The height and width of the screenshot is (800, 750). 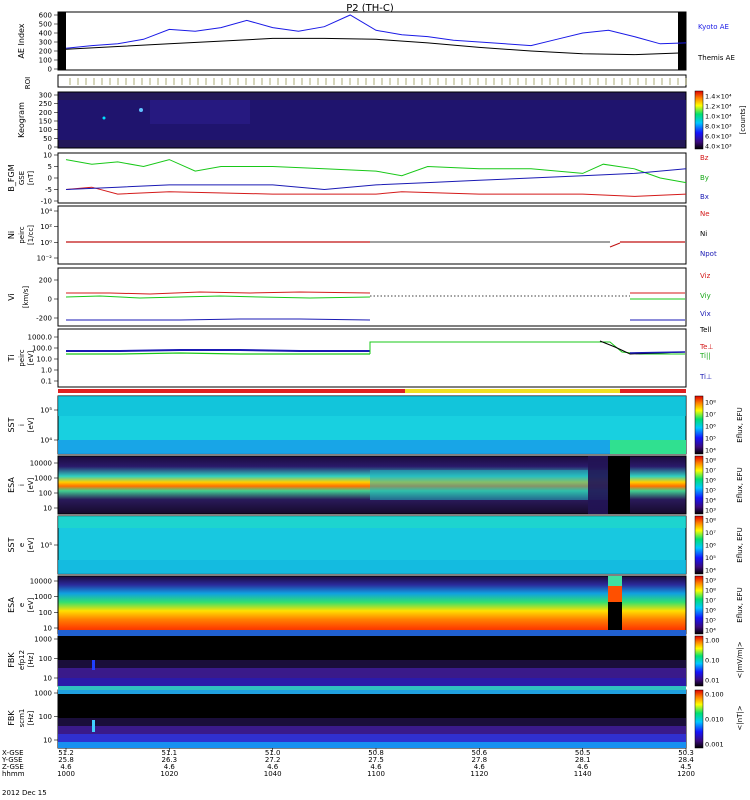 What do you see at coordinates (710, 621) in the screenshot?
I see `esa-e-cbar-tick: 10⁵` at bounding box center [710, 621].